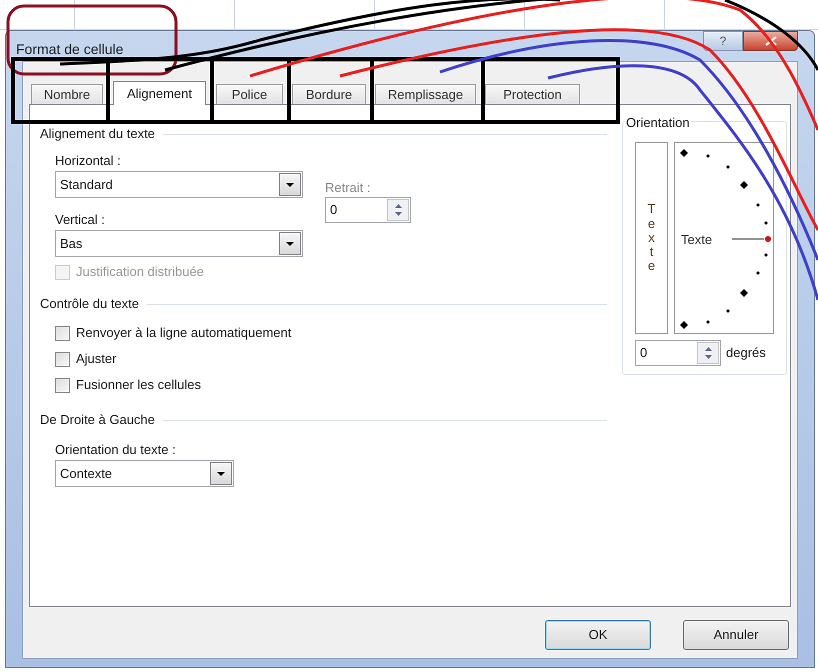 The image size is (818, 672). Describe the element at coordinates (97, 134) in the screenshot. I see `group-title: Alignement du texte` at that location.